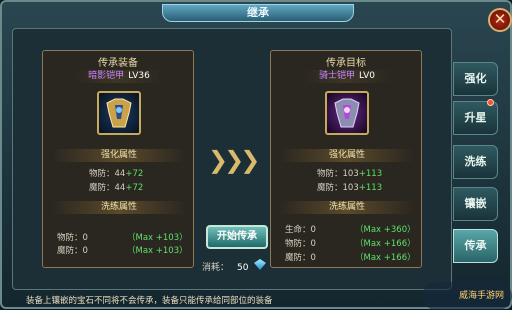  Describe the element at coordinates (347, 207) in the screenshot. I see `target-refine-header: 洗练属性` at that location.